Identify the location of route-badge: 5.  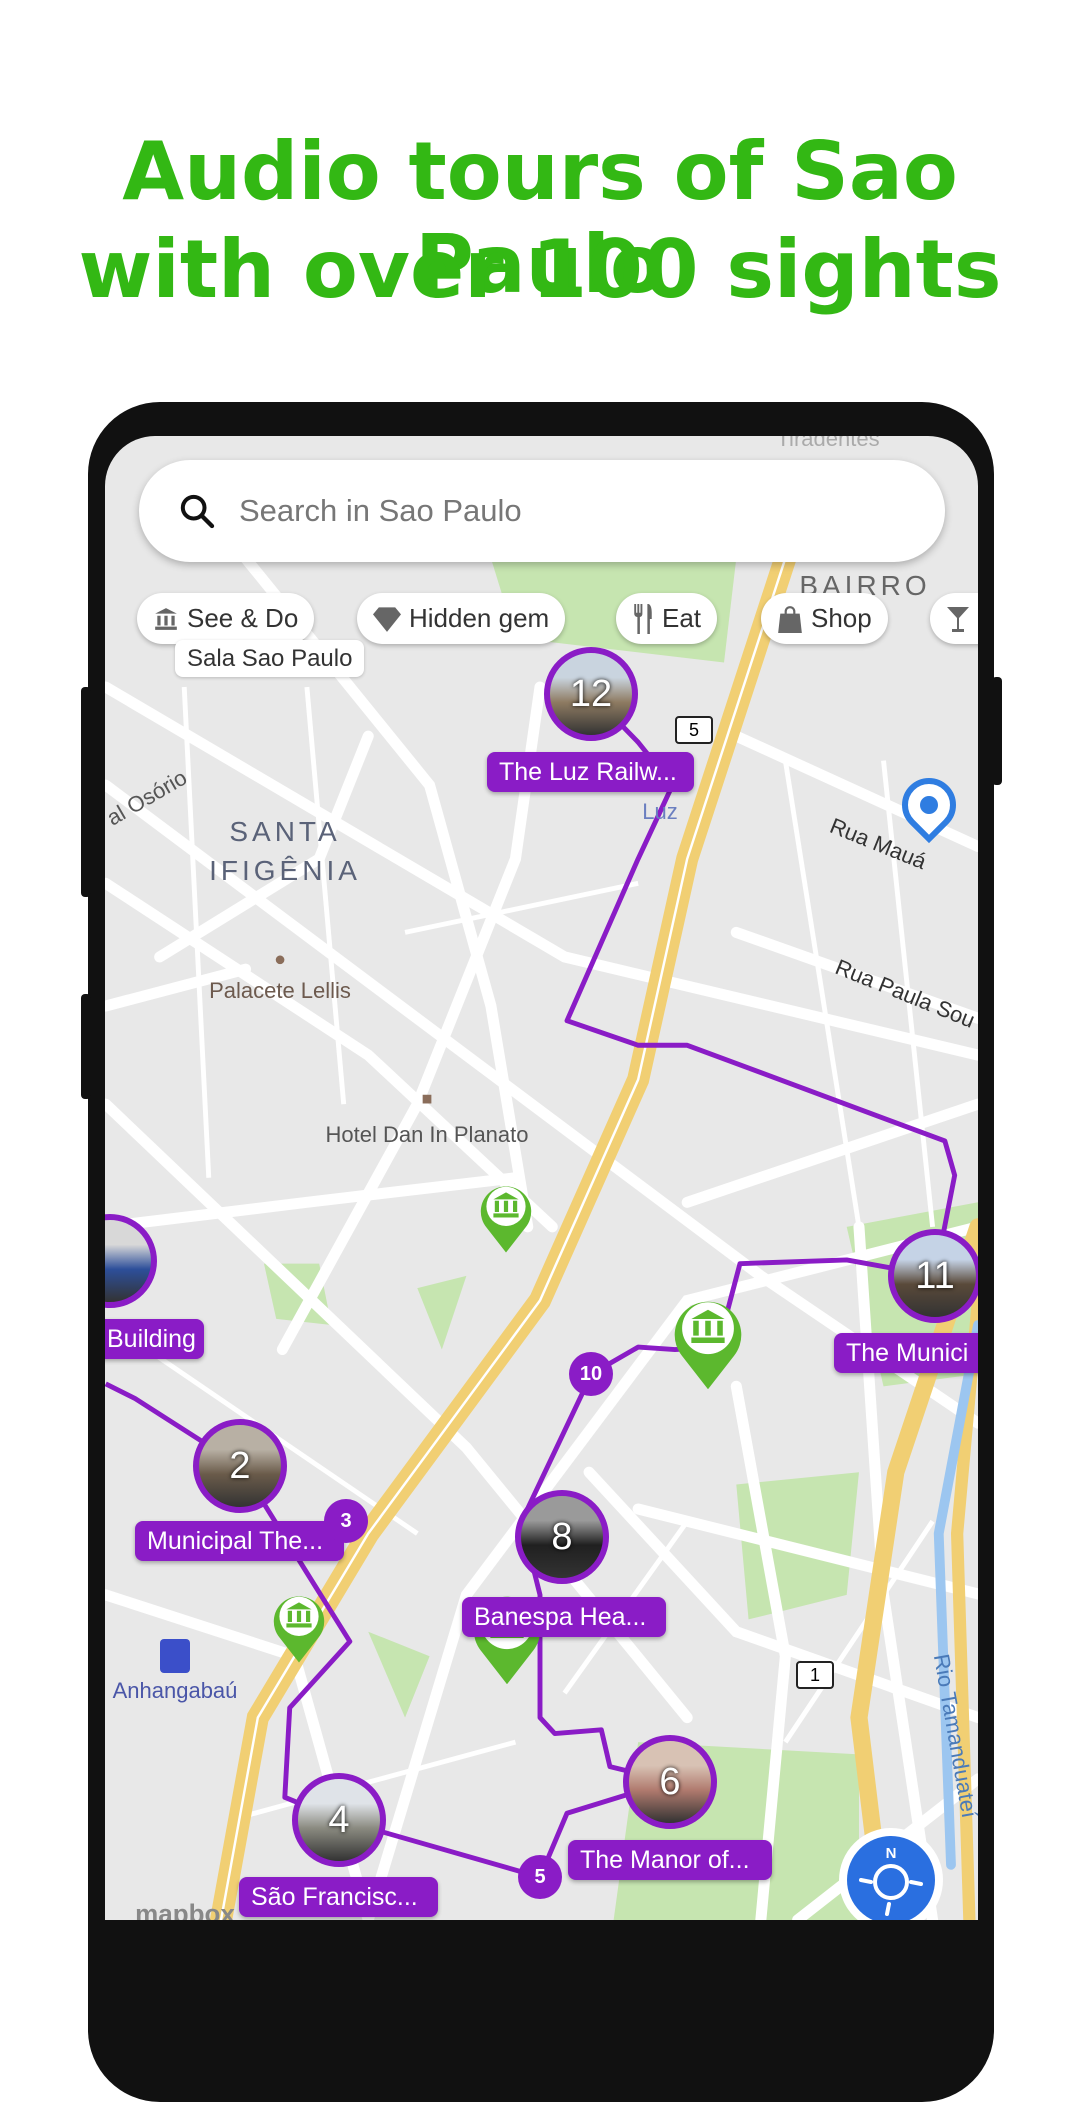
(694, 730).